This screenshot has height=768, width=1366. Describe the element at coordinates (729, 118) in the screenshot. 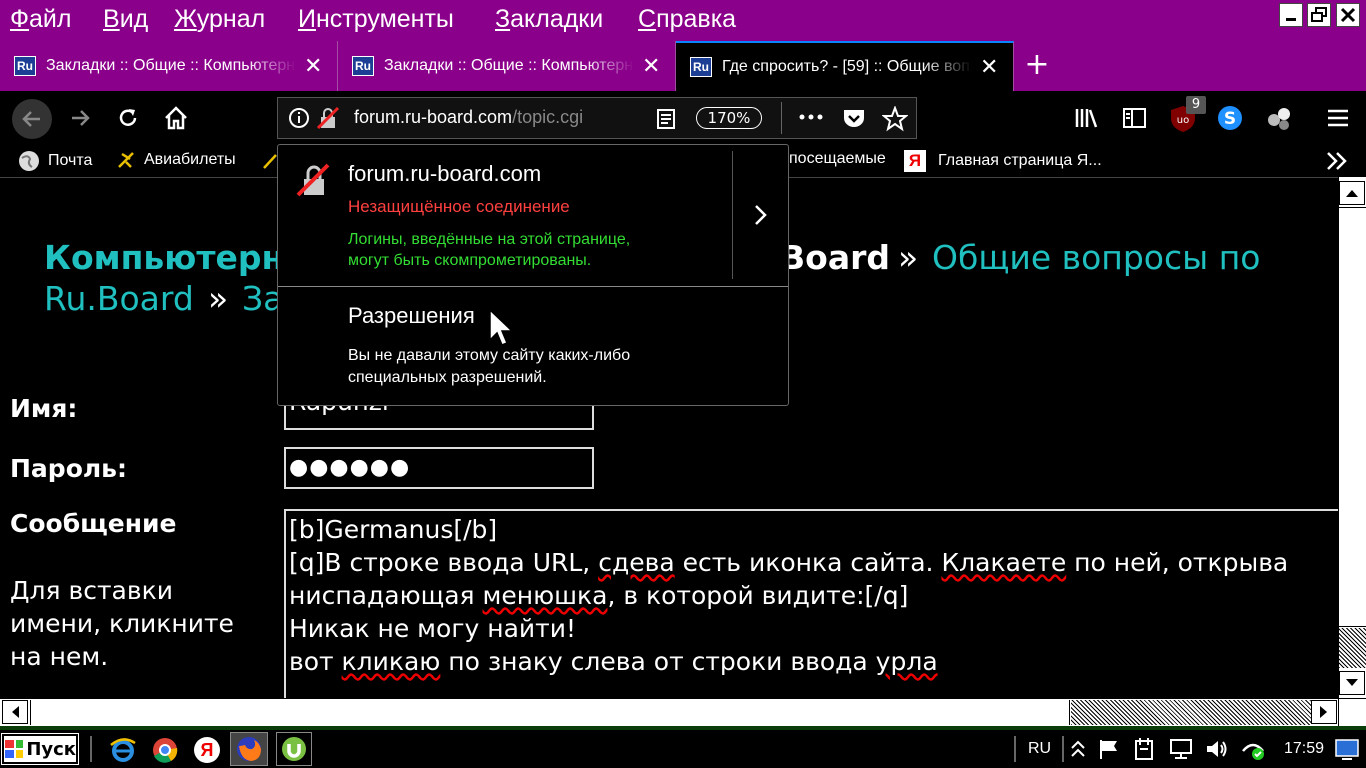

I see `zoom-level-badge: 170%` at that location.